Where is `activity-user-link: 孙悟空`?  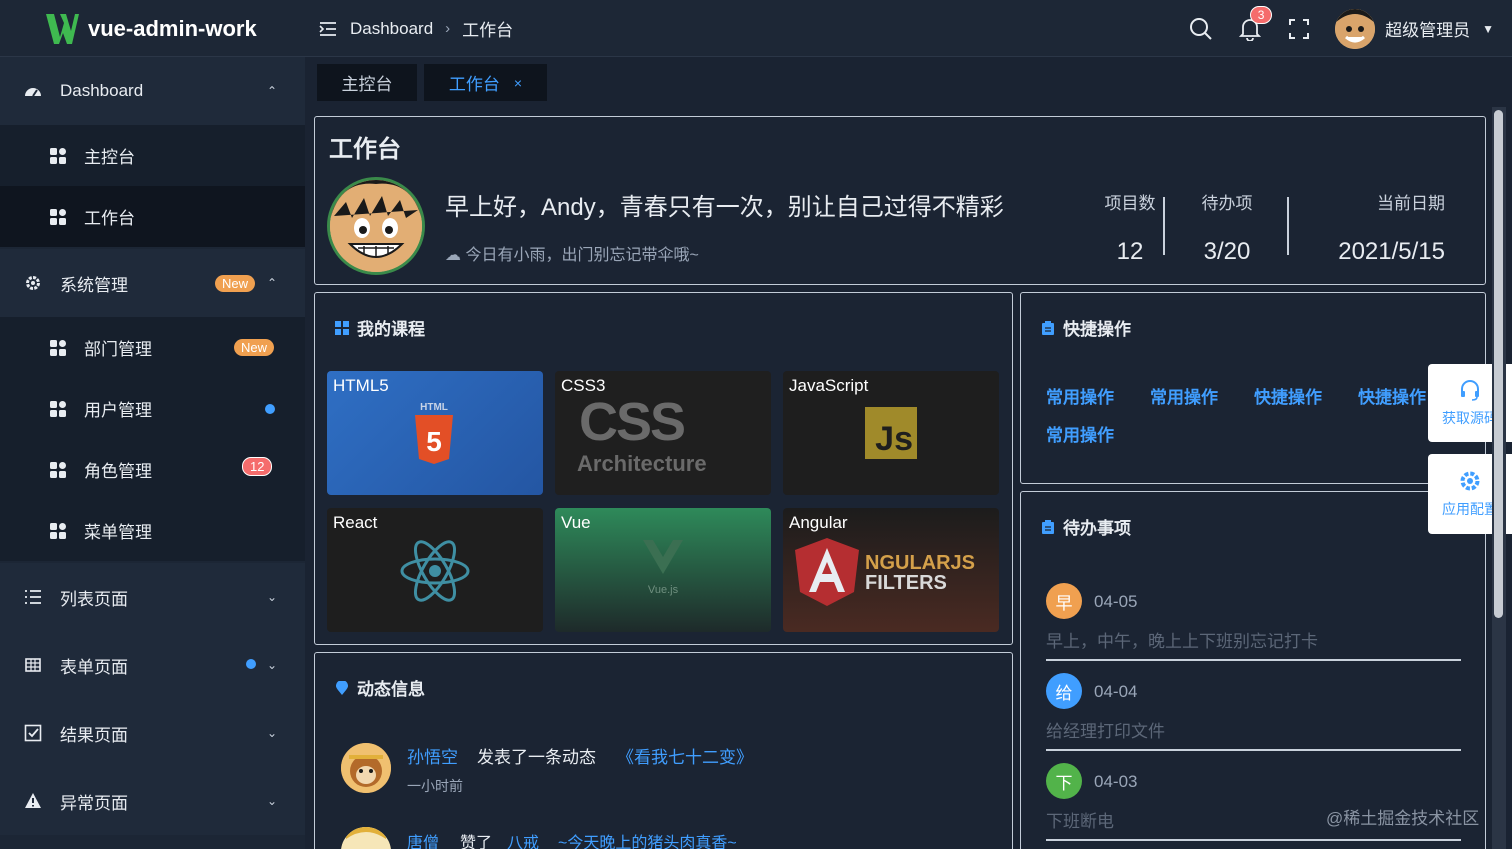 activity-user-link: 孙悟空 is located at coordinates (432, 755).